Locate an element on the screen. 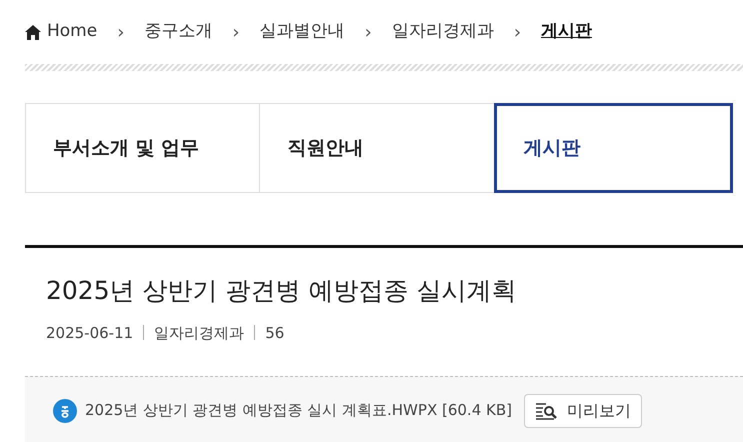 This screenshot has height=442, width=743. attachment-link: 2025년 상반기 광견병 예방접종 실시 계획표.HWPX [60.4 KB] is located at coordinates (298, 410).